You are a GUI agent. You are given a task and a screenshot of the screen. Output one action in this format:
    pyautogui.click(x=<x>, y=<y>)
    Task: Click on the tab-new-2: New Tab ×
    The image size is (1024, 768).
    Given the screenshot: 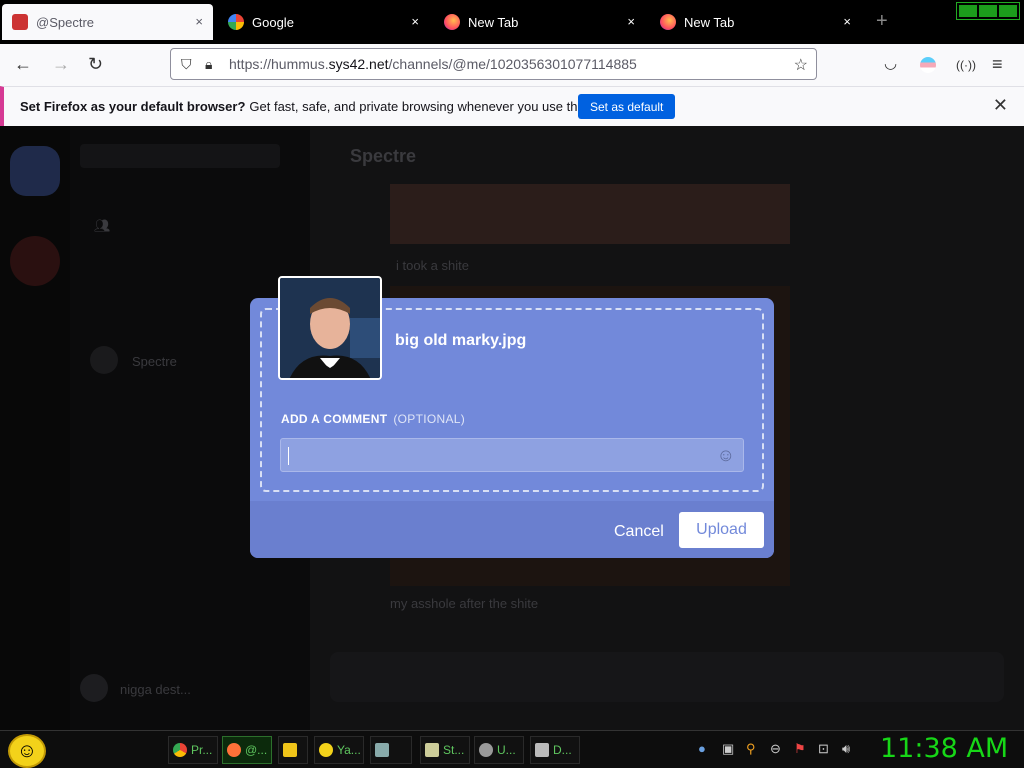 What is the action you would take?
    pyautogui.click(x=755, y=22)
    